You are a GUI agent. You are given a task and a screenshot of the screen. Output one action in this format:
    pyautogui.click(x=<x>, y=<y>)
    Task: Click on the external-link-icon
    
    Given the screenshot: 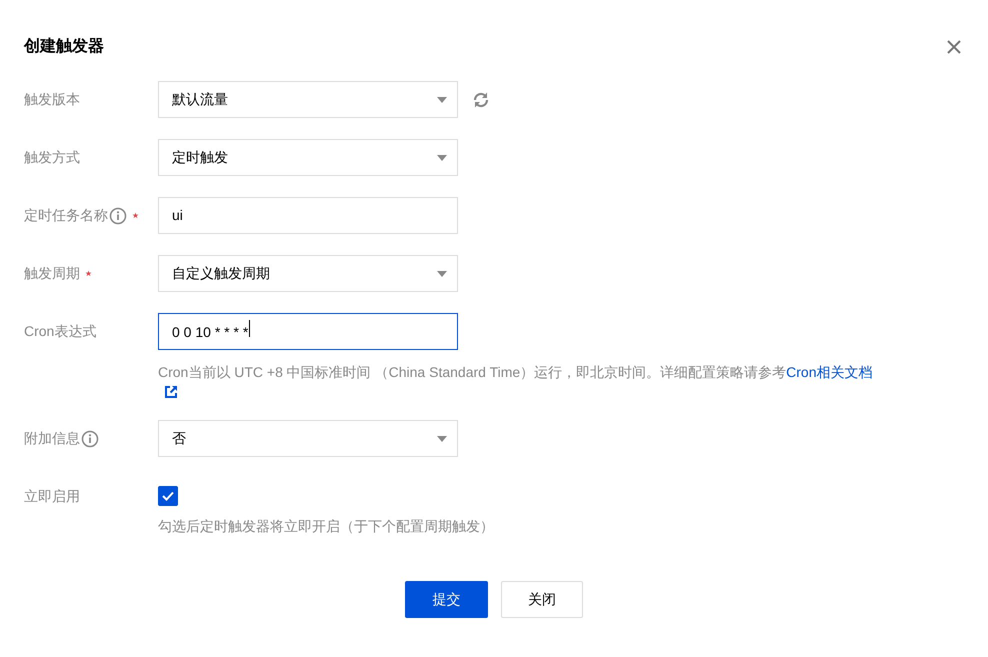 What is the action you would take?
    pyautogui.click(x=171, y=392)
    